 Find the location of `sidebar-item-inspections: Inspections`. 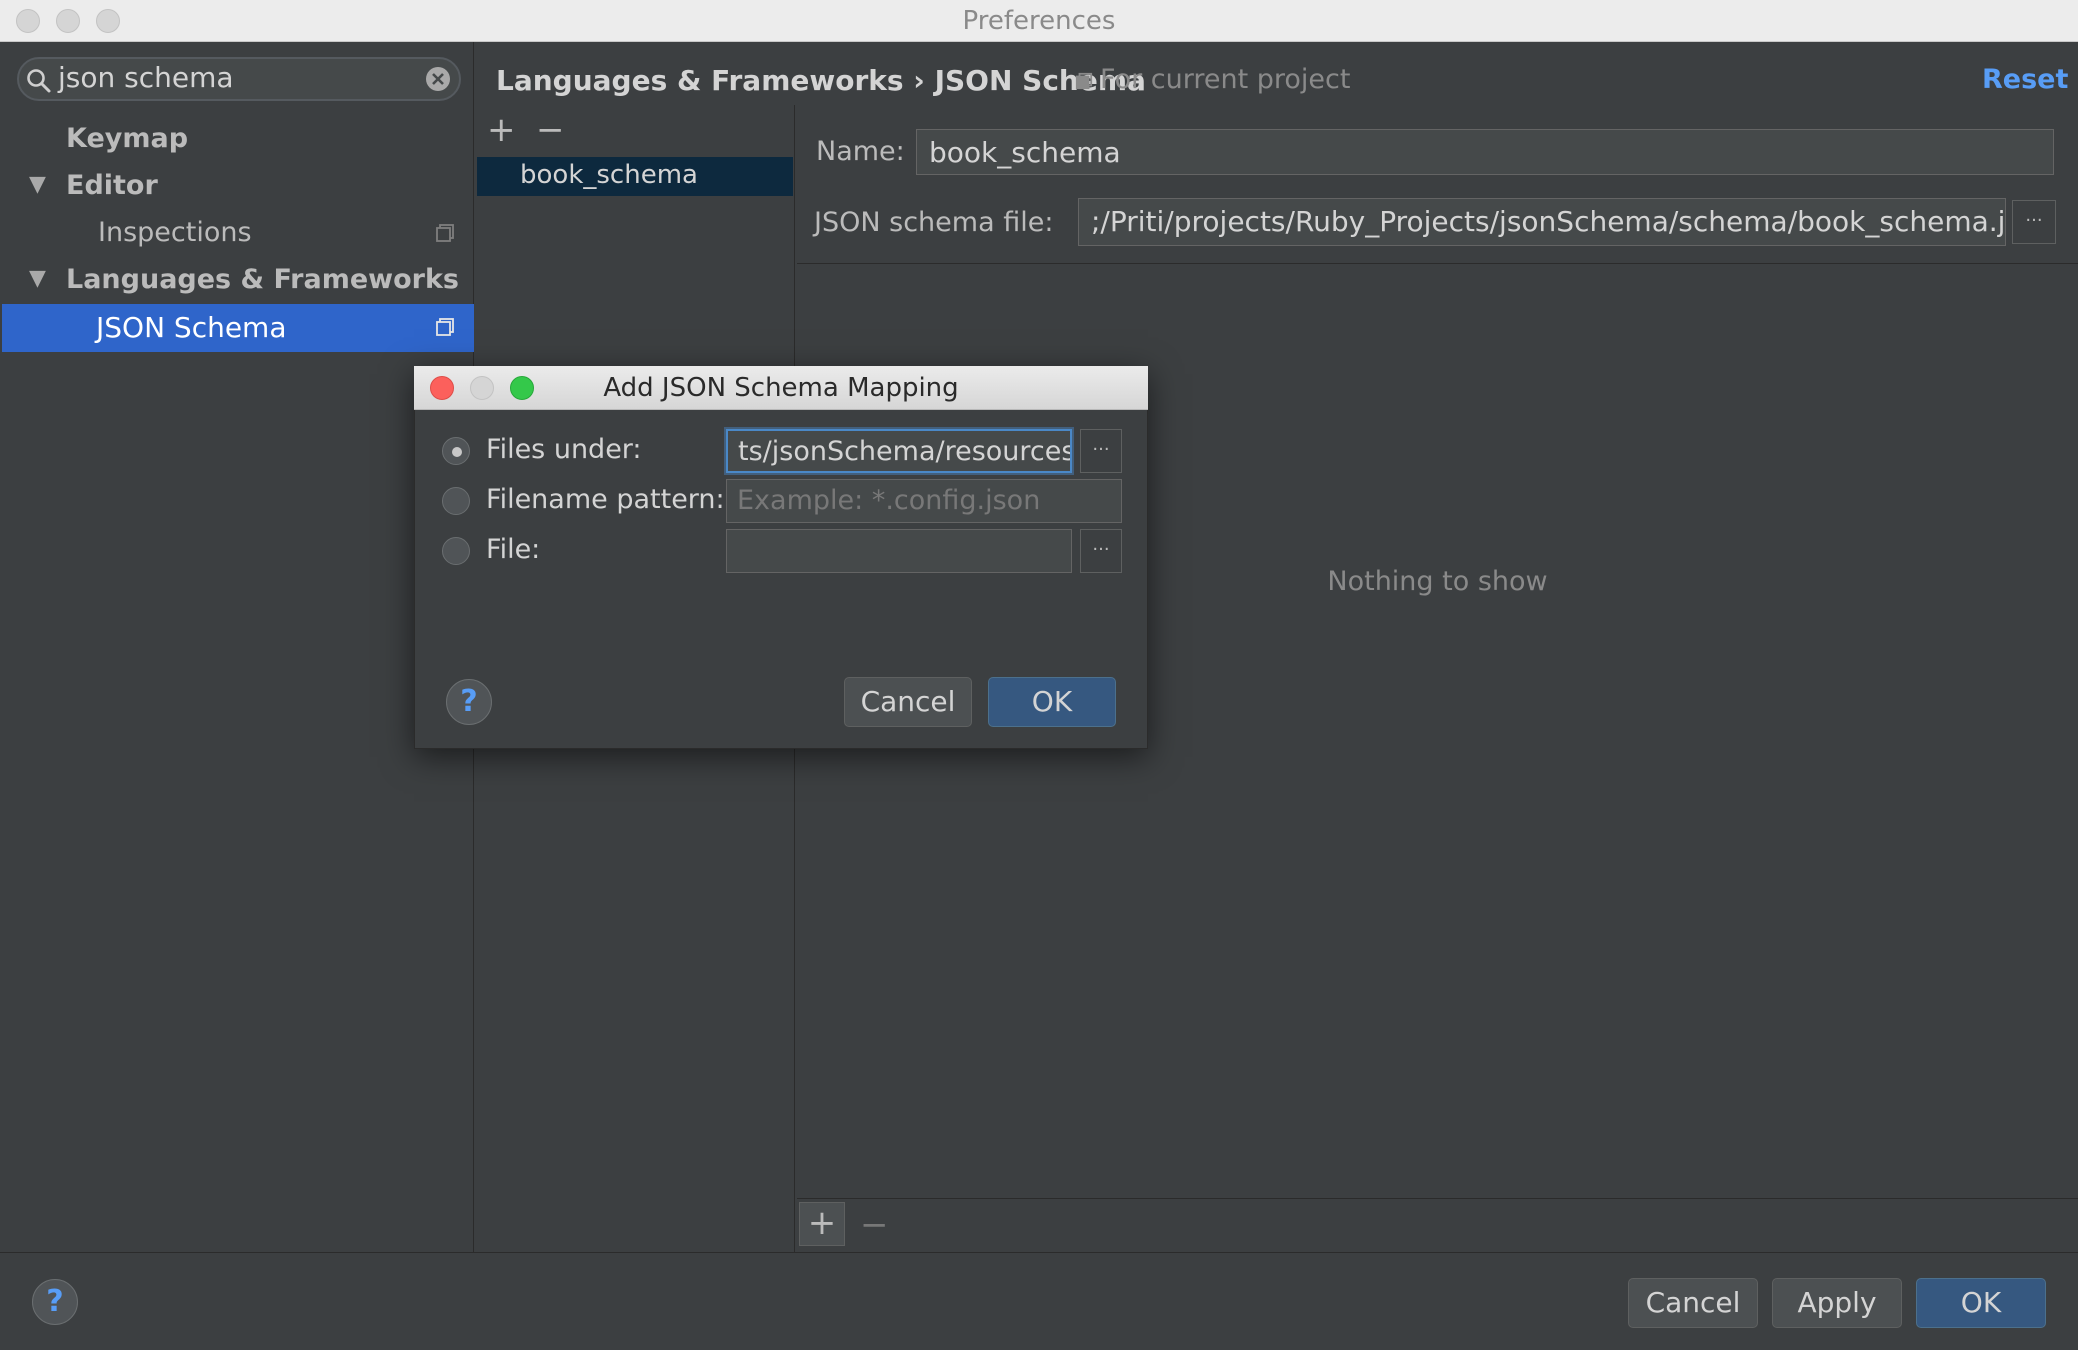

sidebar-item-inspections: Inspections is located at coordinates (175, 232).